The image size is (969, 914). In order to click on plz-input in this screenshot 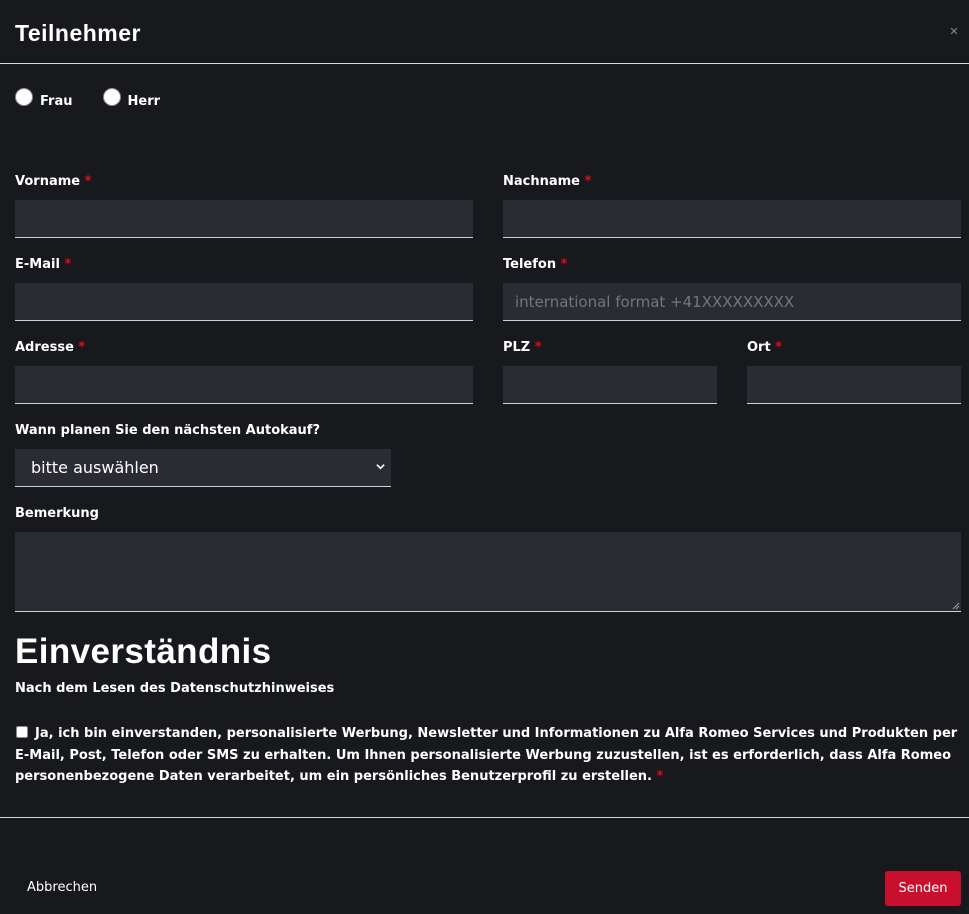, I will do `click(610, 385)`.